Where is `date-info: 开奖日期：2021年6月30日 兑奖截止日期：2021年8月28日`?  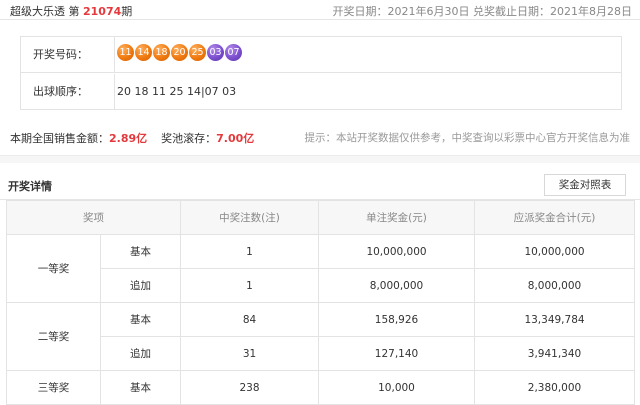 date-info: 开奖日期：2021年6月30日 兑奖截止日期：2021年8月28日 is located at coordinates (483, 11).